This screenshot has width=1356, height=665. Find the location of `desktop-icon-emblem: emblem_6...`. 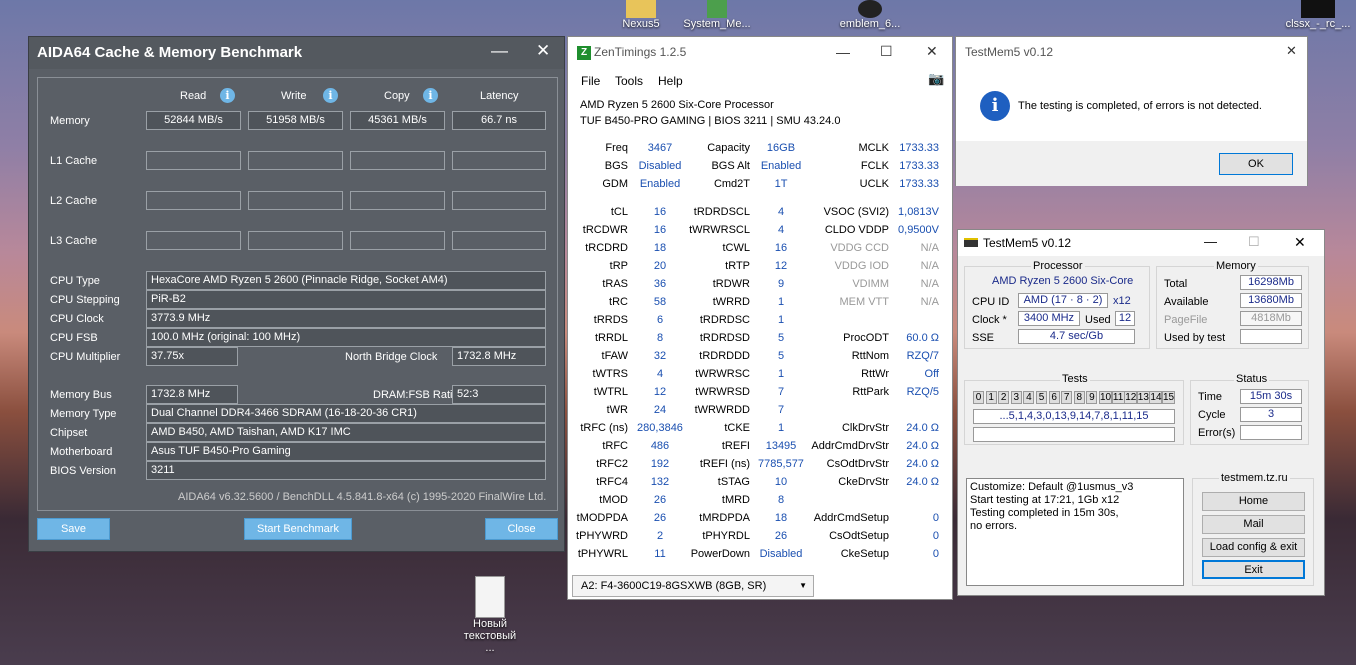

desktop-icon-emblem: emblem_6... is located at coordinates (870, 15).